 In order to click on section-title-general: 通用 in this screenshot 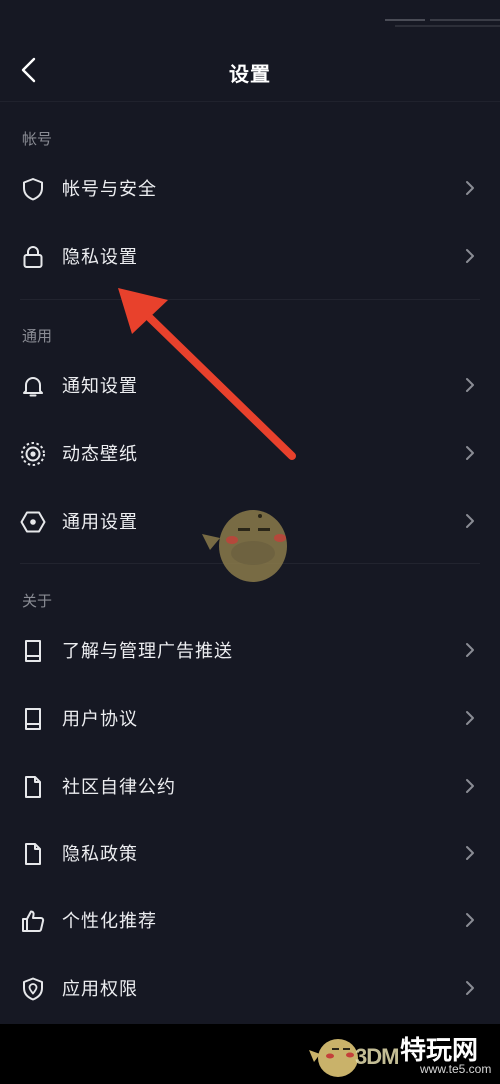, I will do `click(37, 336)`.